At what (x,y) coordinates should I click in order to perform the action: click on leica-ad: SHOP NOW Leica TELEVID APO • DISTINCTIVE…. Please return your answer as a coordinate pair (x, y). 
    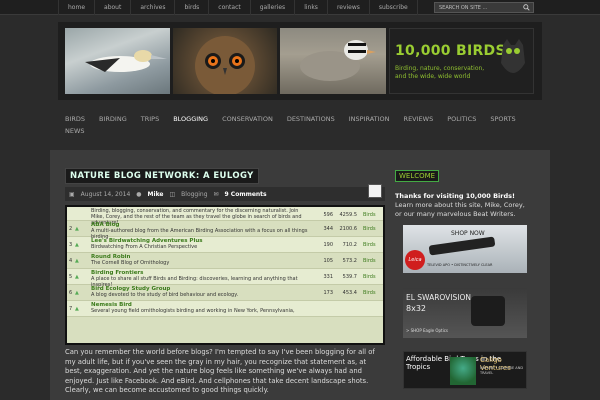
    Looking at the image, I should click on (465, 249).